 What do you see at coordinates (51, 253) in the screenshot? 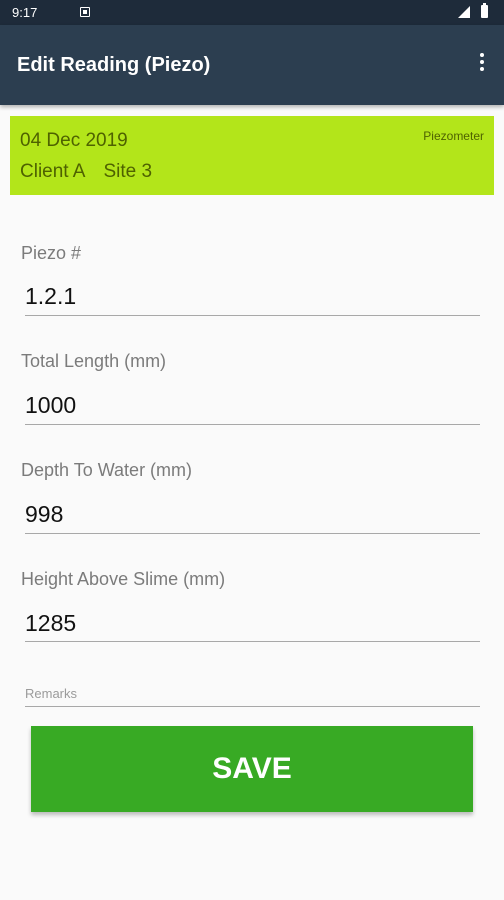
I see `piezo-number-label: Piezo #` at bounding box center [51, 253].